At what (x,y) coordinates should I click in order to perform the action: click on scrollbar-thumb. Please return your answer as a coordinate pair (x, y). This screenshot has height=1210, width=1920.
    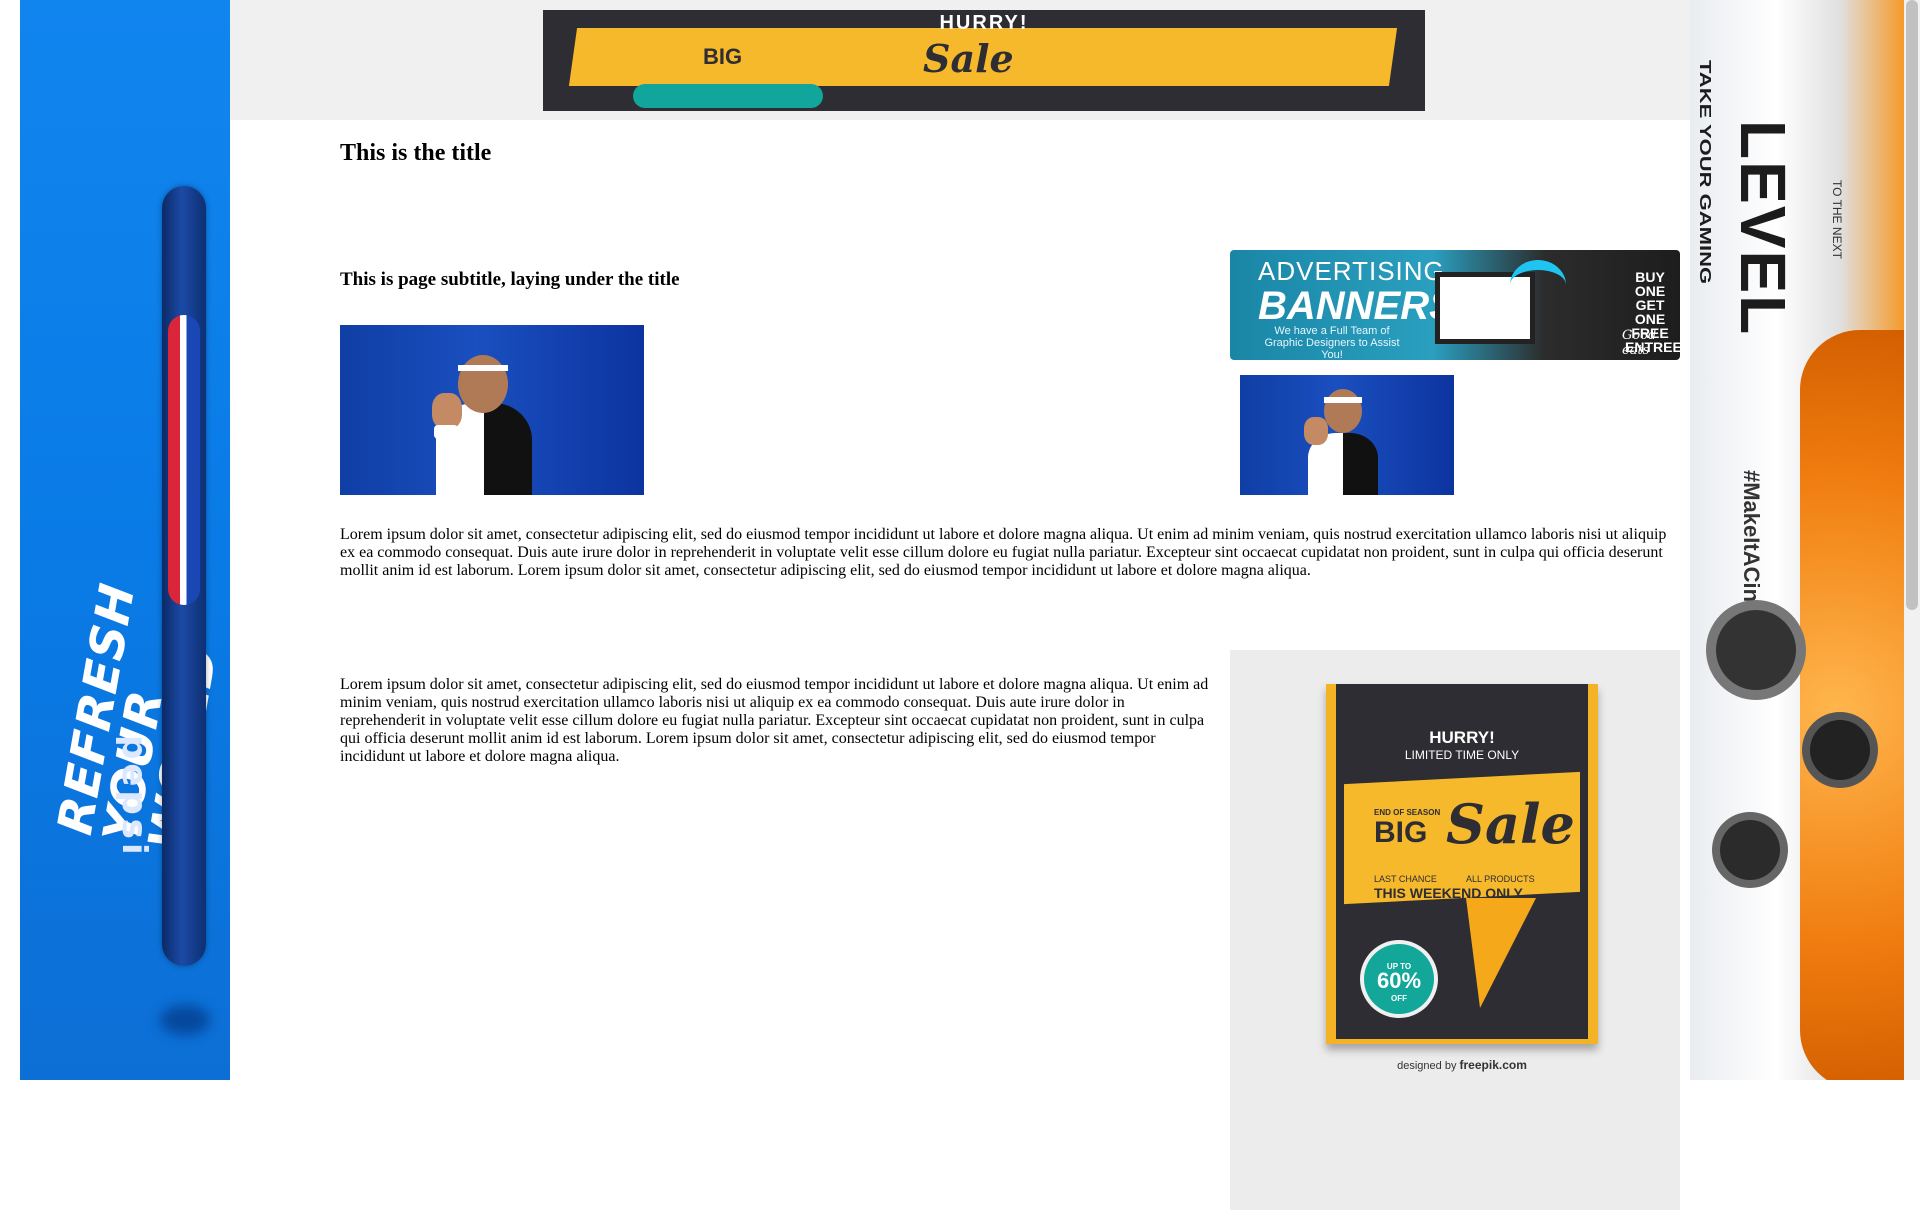
    Looking at the image, I should click on (1912, 305).